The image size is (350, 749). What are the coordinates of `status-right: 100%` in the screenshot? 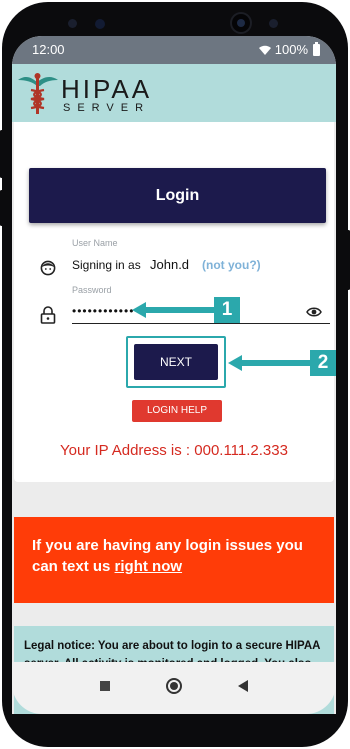 It's located at (289, 49).